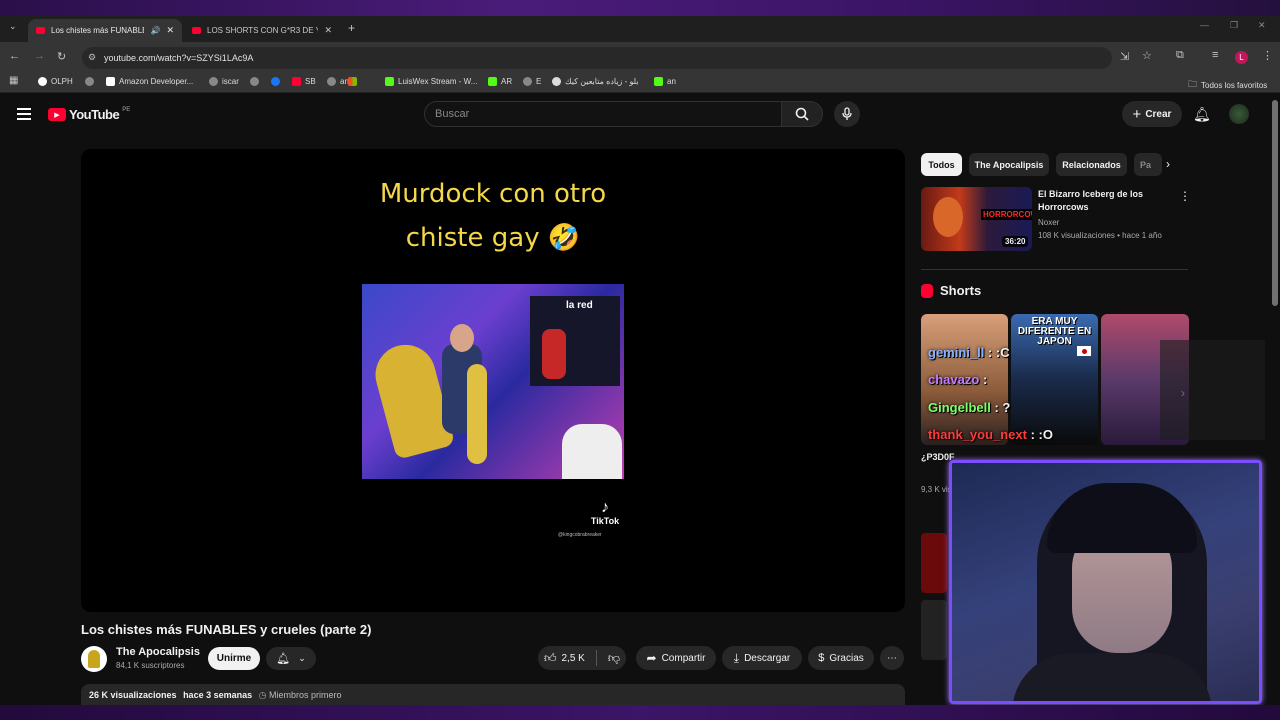 This screenshot has width=1280, height=720. What do you see at coordinates (262, 30) in the screenshot?
I see `tab-inactive: LOS SHORTS CON G*R3 DE YO ✕` at bounding box center [262, 30].